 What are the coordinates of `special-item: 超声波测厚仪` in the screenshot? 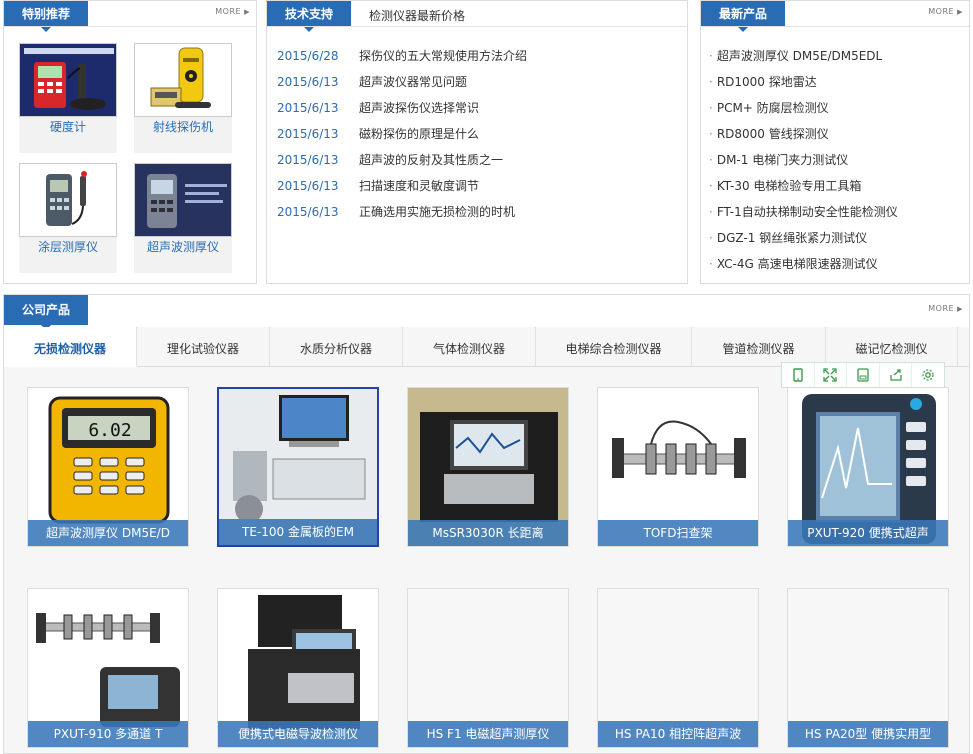 It's located at (183, 218).